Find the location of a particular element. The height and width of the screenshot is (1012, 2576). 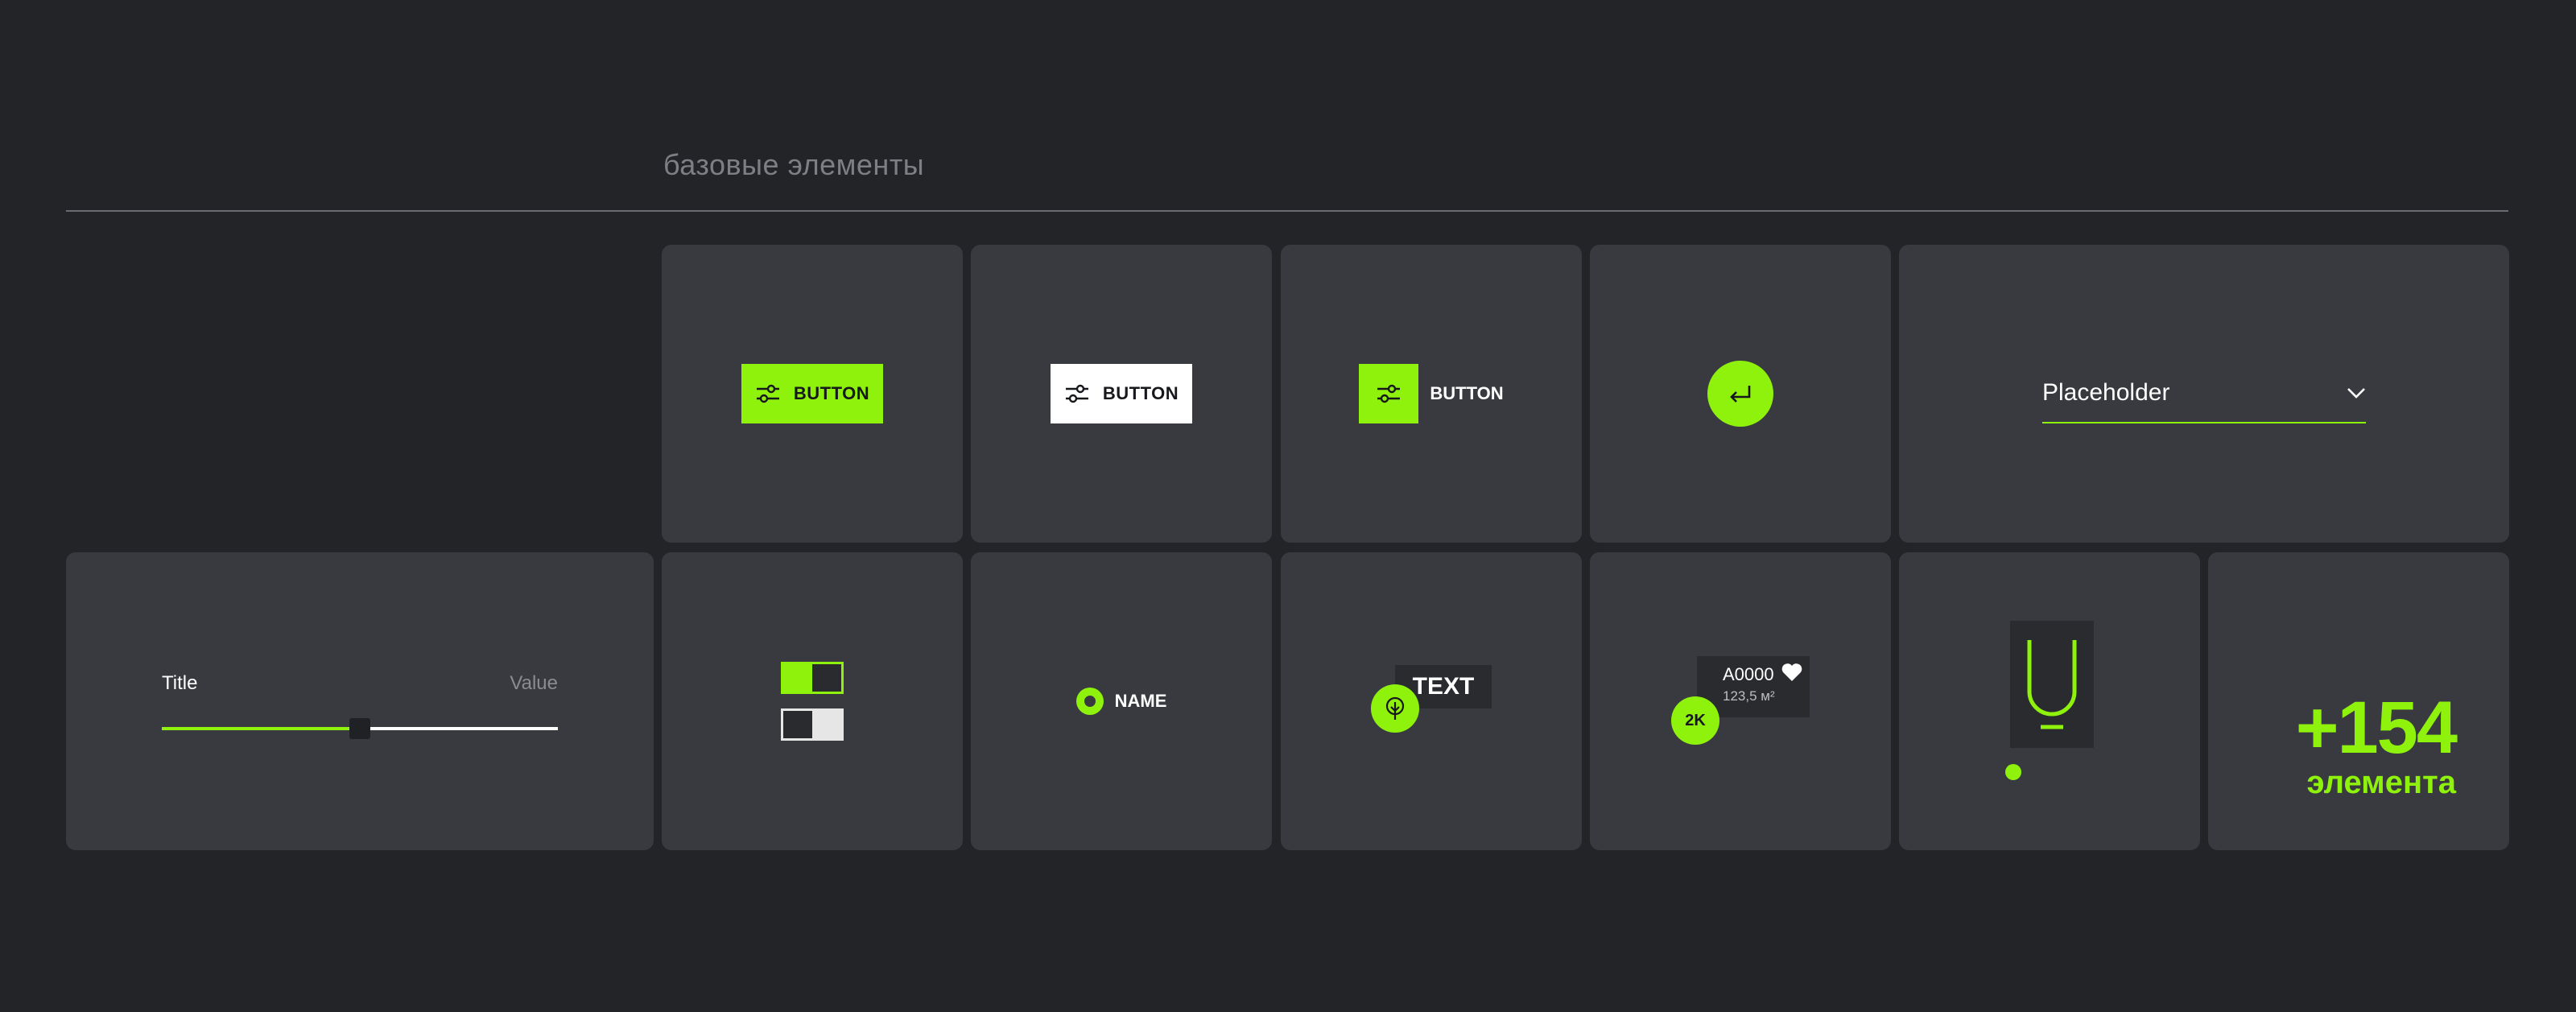

more-count: +154 is located at coordinates (2376, 728).